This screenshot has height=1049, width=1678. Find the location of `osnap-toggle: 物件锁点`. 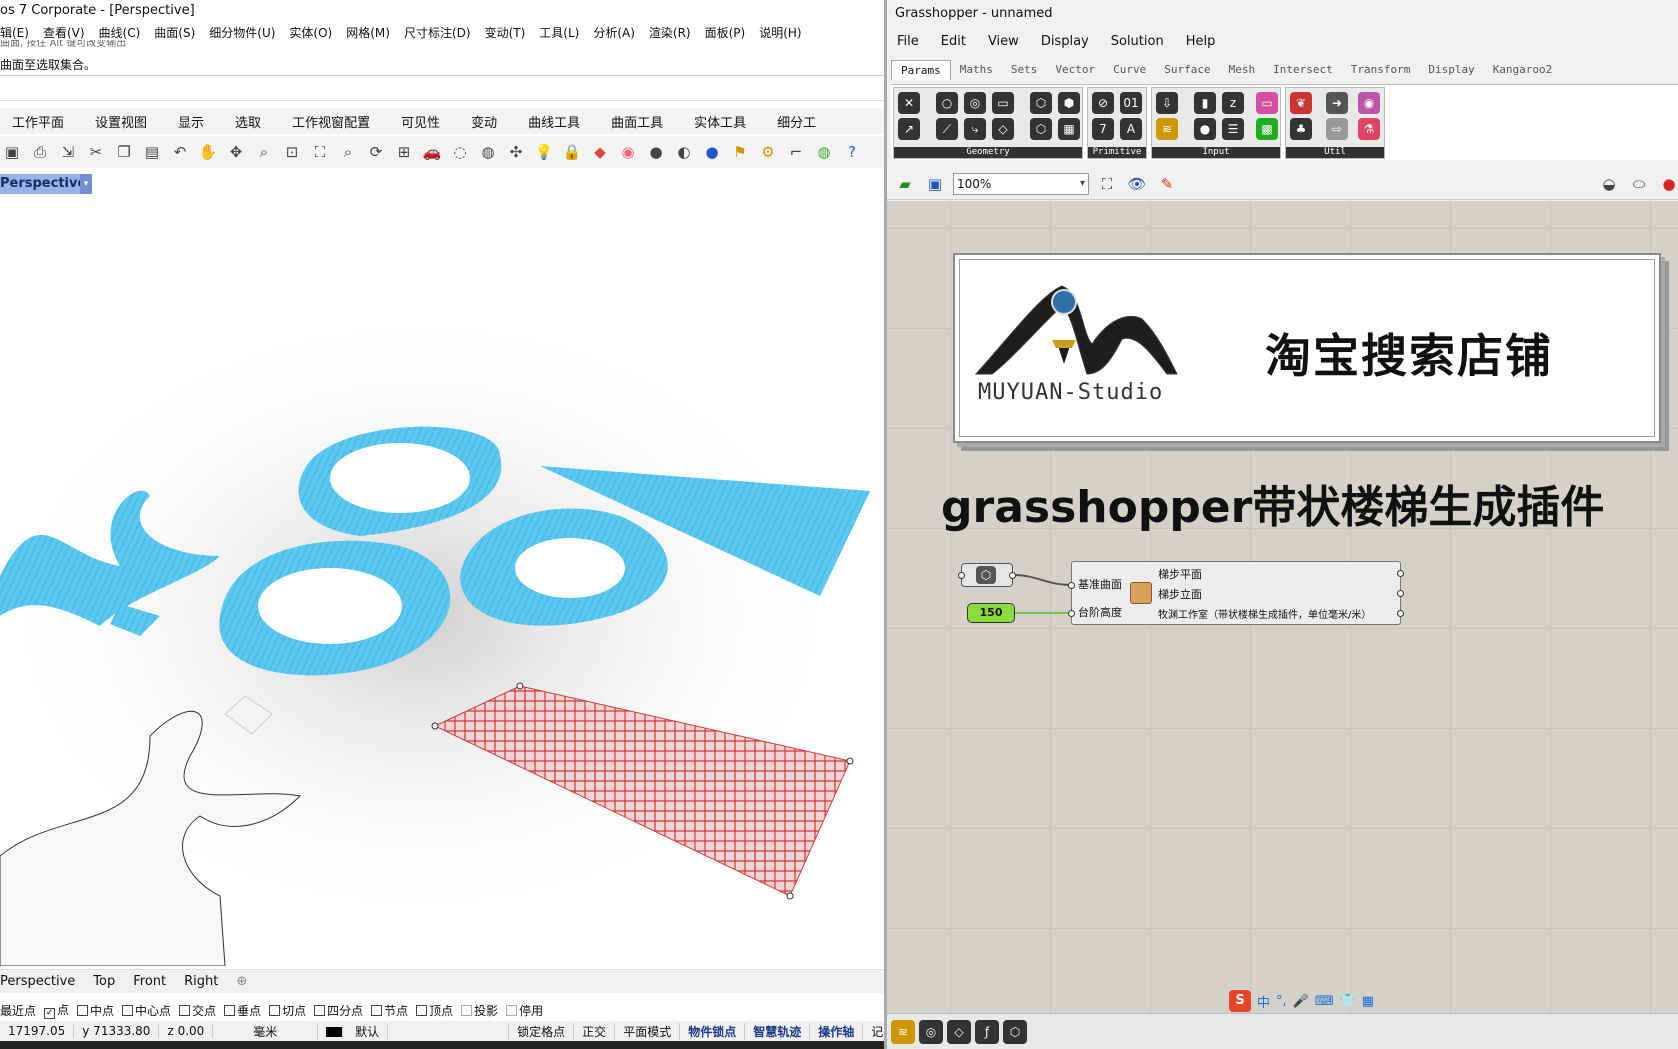

osnap-toggle: 物件锁点 is located at coordinates (713, 1031).